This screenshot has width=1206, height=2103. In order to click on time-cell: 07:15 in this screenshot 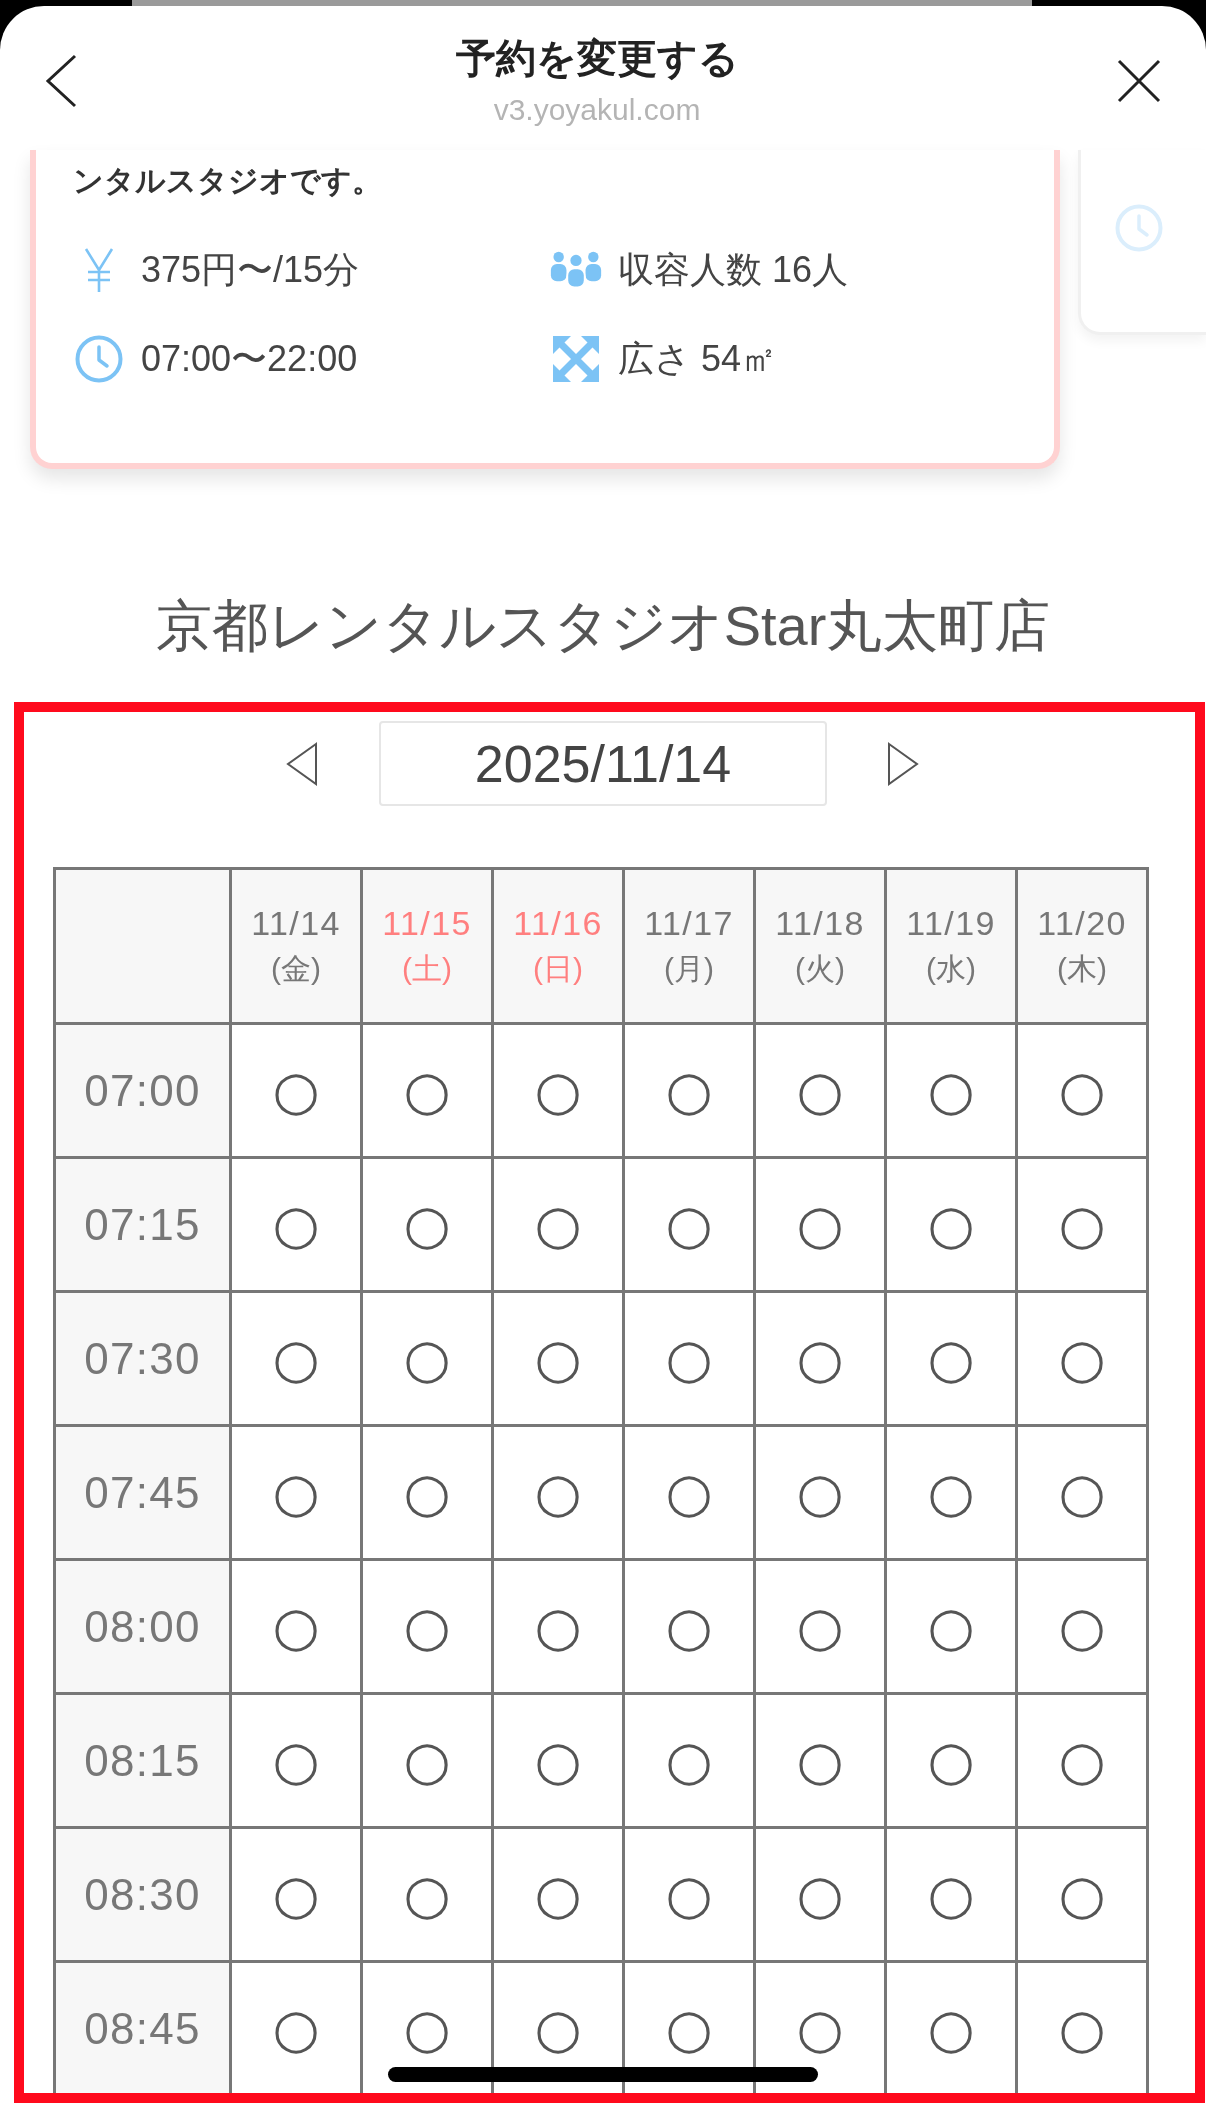, I will do `click(142, 1226)`.